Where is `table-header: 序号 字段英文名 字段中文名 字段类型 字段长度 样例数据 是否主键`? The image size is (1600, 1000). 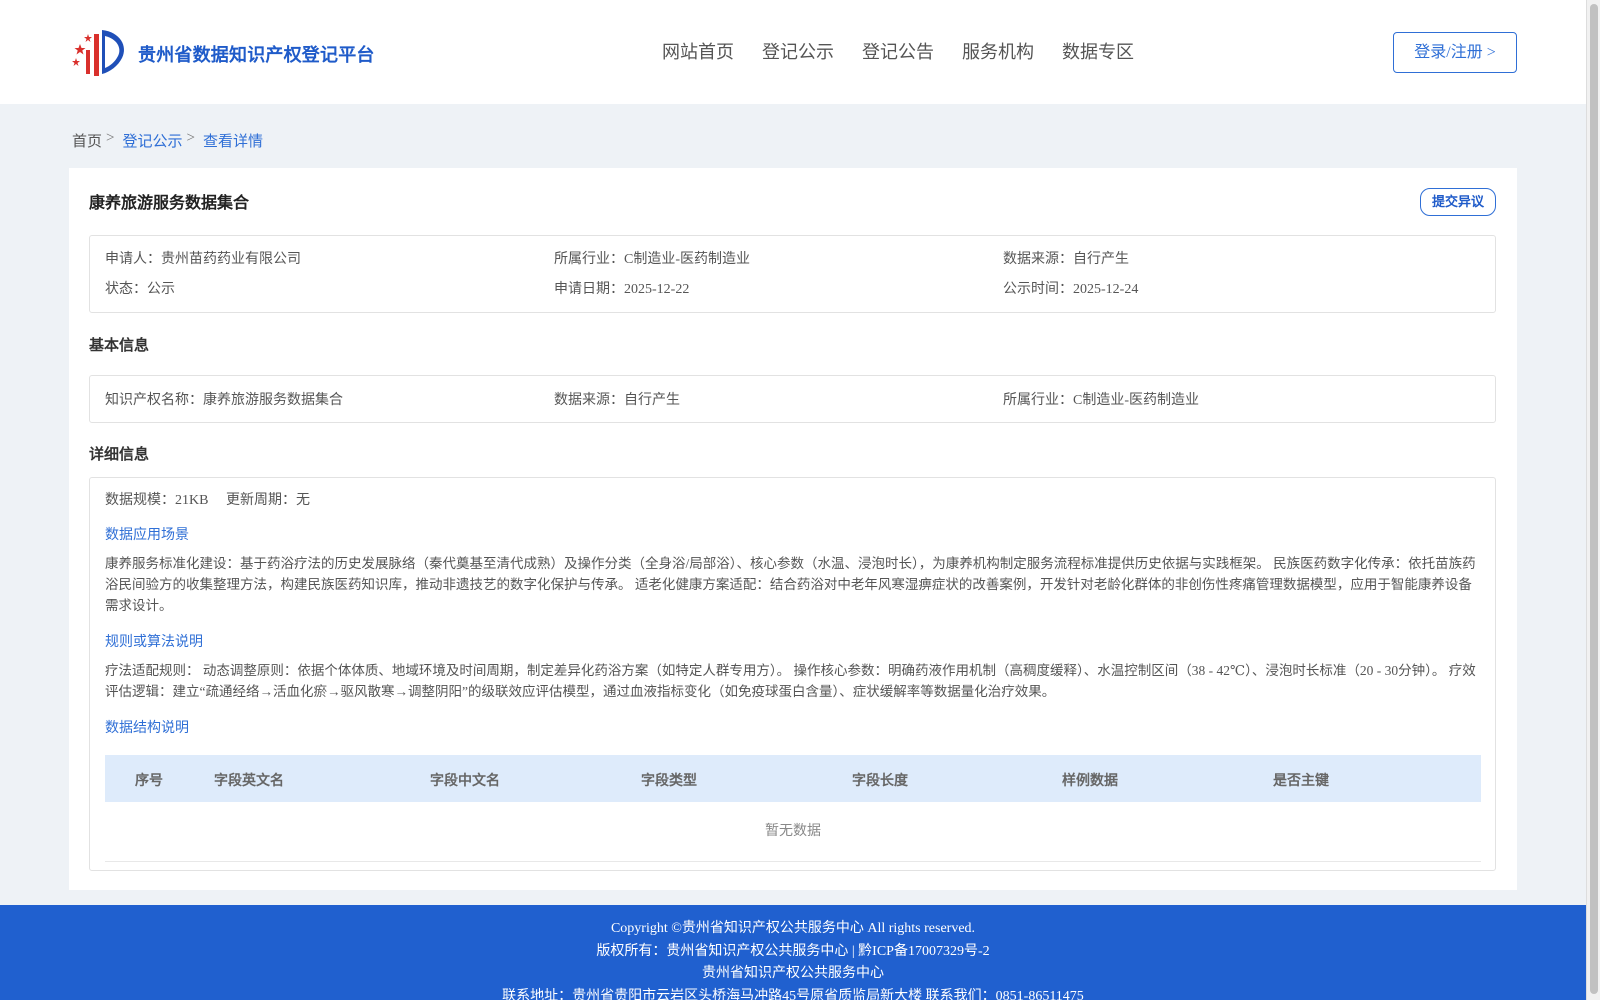
table-header: 序号 字段英文名 字段中文名 字段类型 字段长度 样例数据 是否主键 is located at coordinates (793, 778).